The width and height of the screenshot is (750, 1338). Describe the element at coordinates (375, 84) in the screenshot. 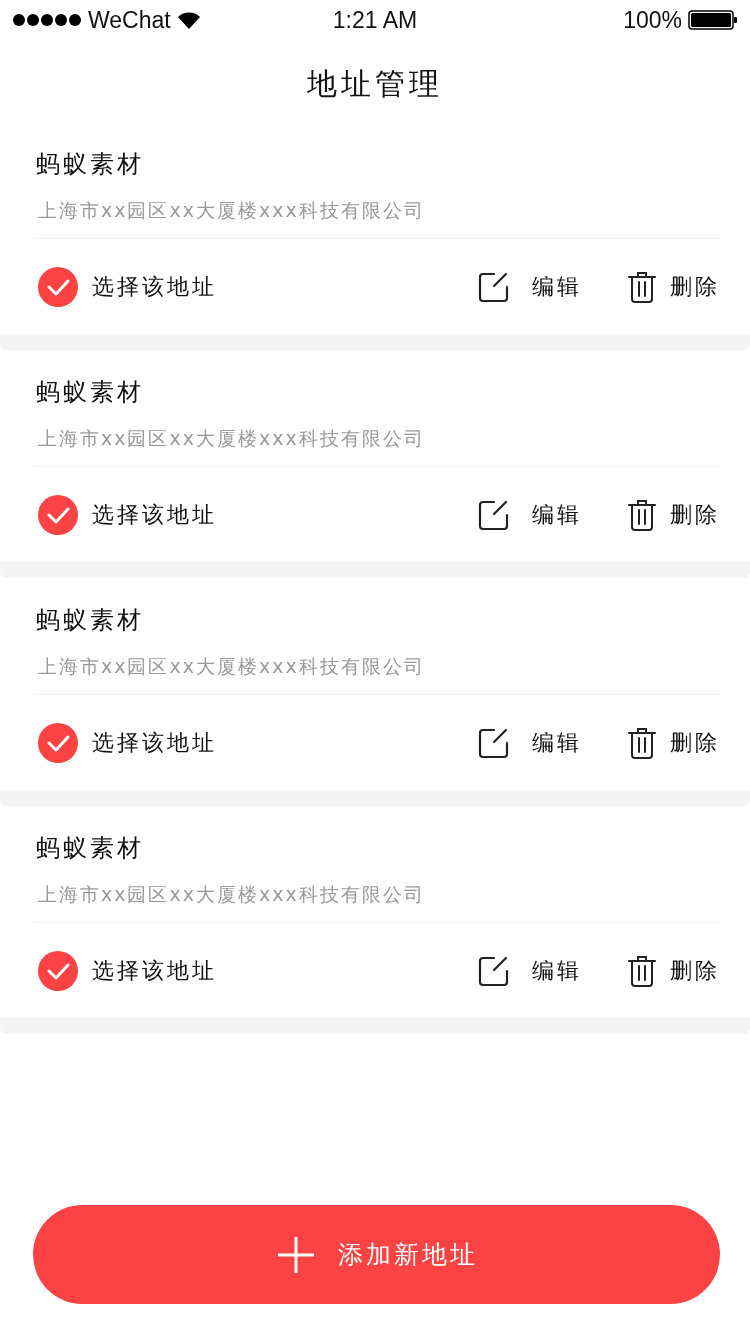

I see `page-title: 地址管理` at that location.